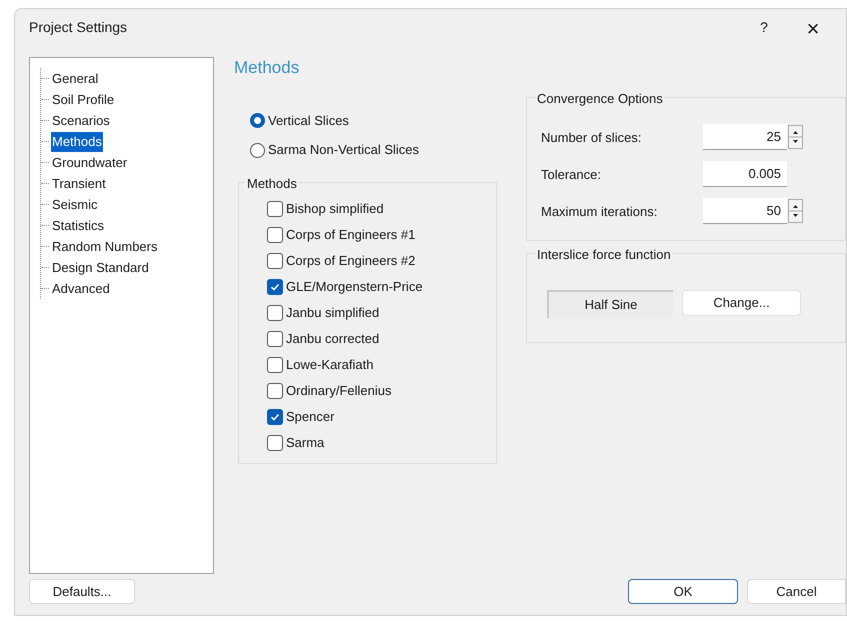  Describe the element at coordinates (339, 391) in the screenshot. I see `checkbox-label: Ordinary/Fellenius` at that location.